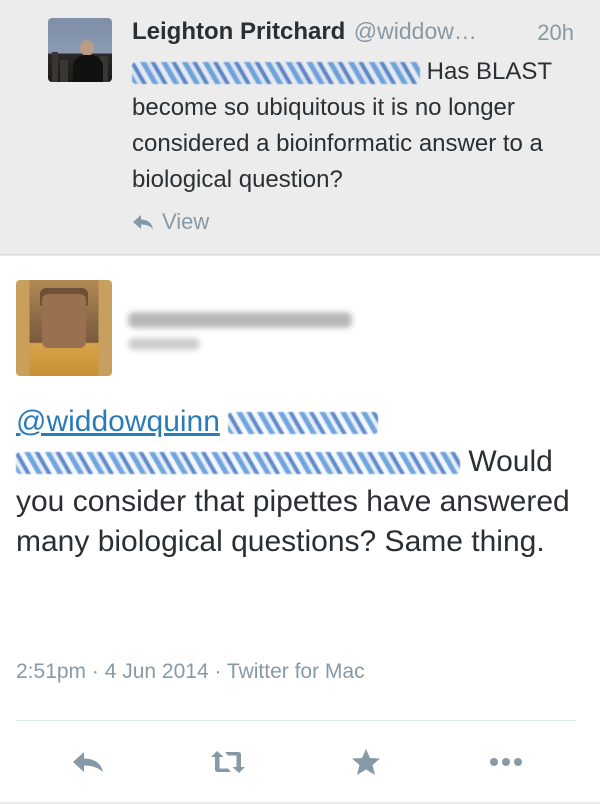 The width and height of the screenshot is (600, 804). What do you see at coordinates (190, 672) in the screenshot?
I see `tweet-timestamp: 2:51pm · 4 Jun 2014 · Twitter for Mac` at bounding box center [190, 672].